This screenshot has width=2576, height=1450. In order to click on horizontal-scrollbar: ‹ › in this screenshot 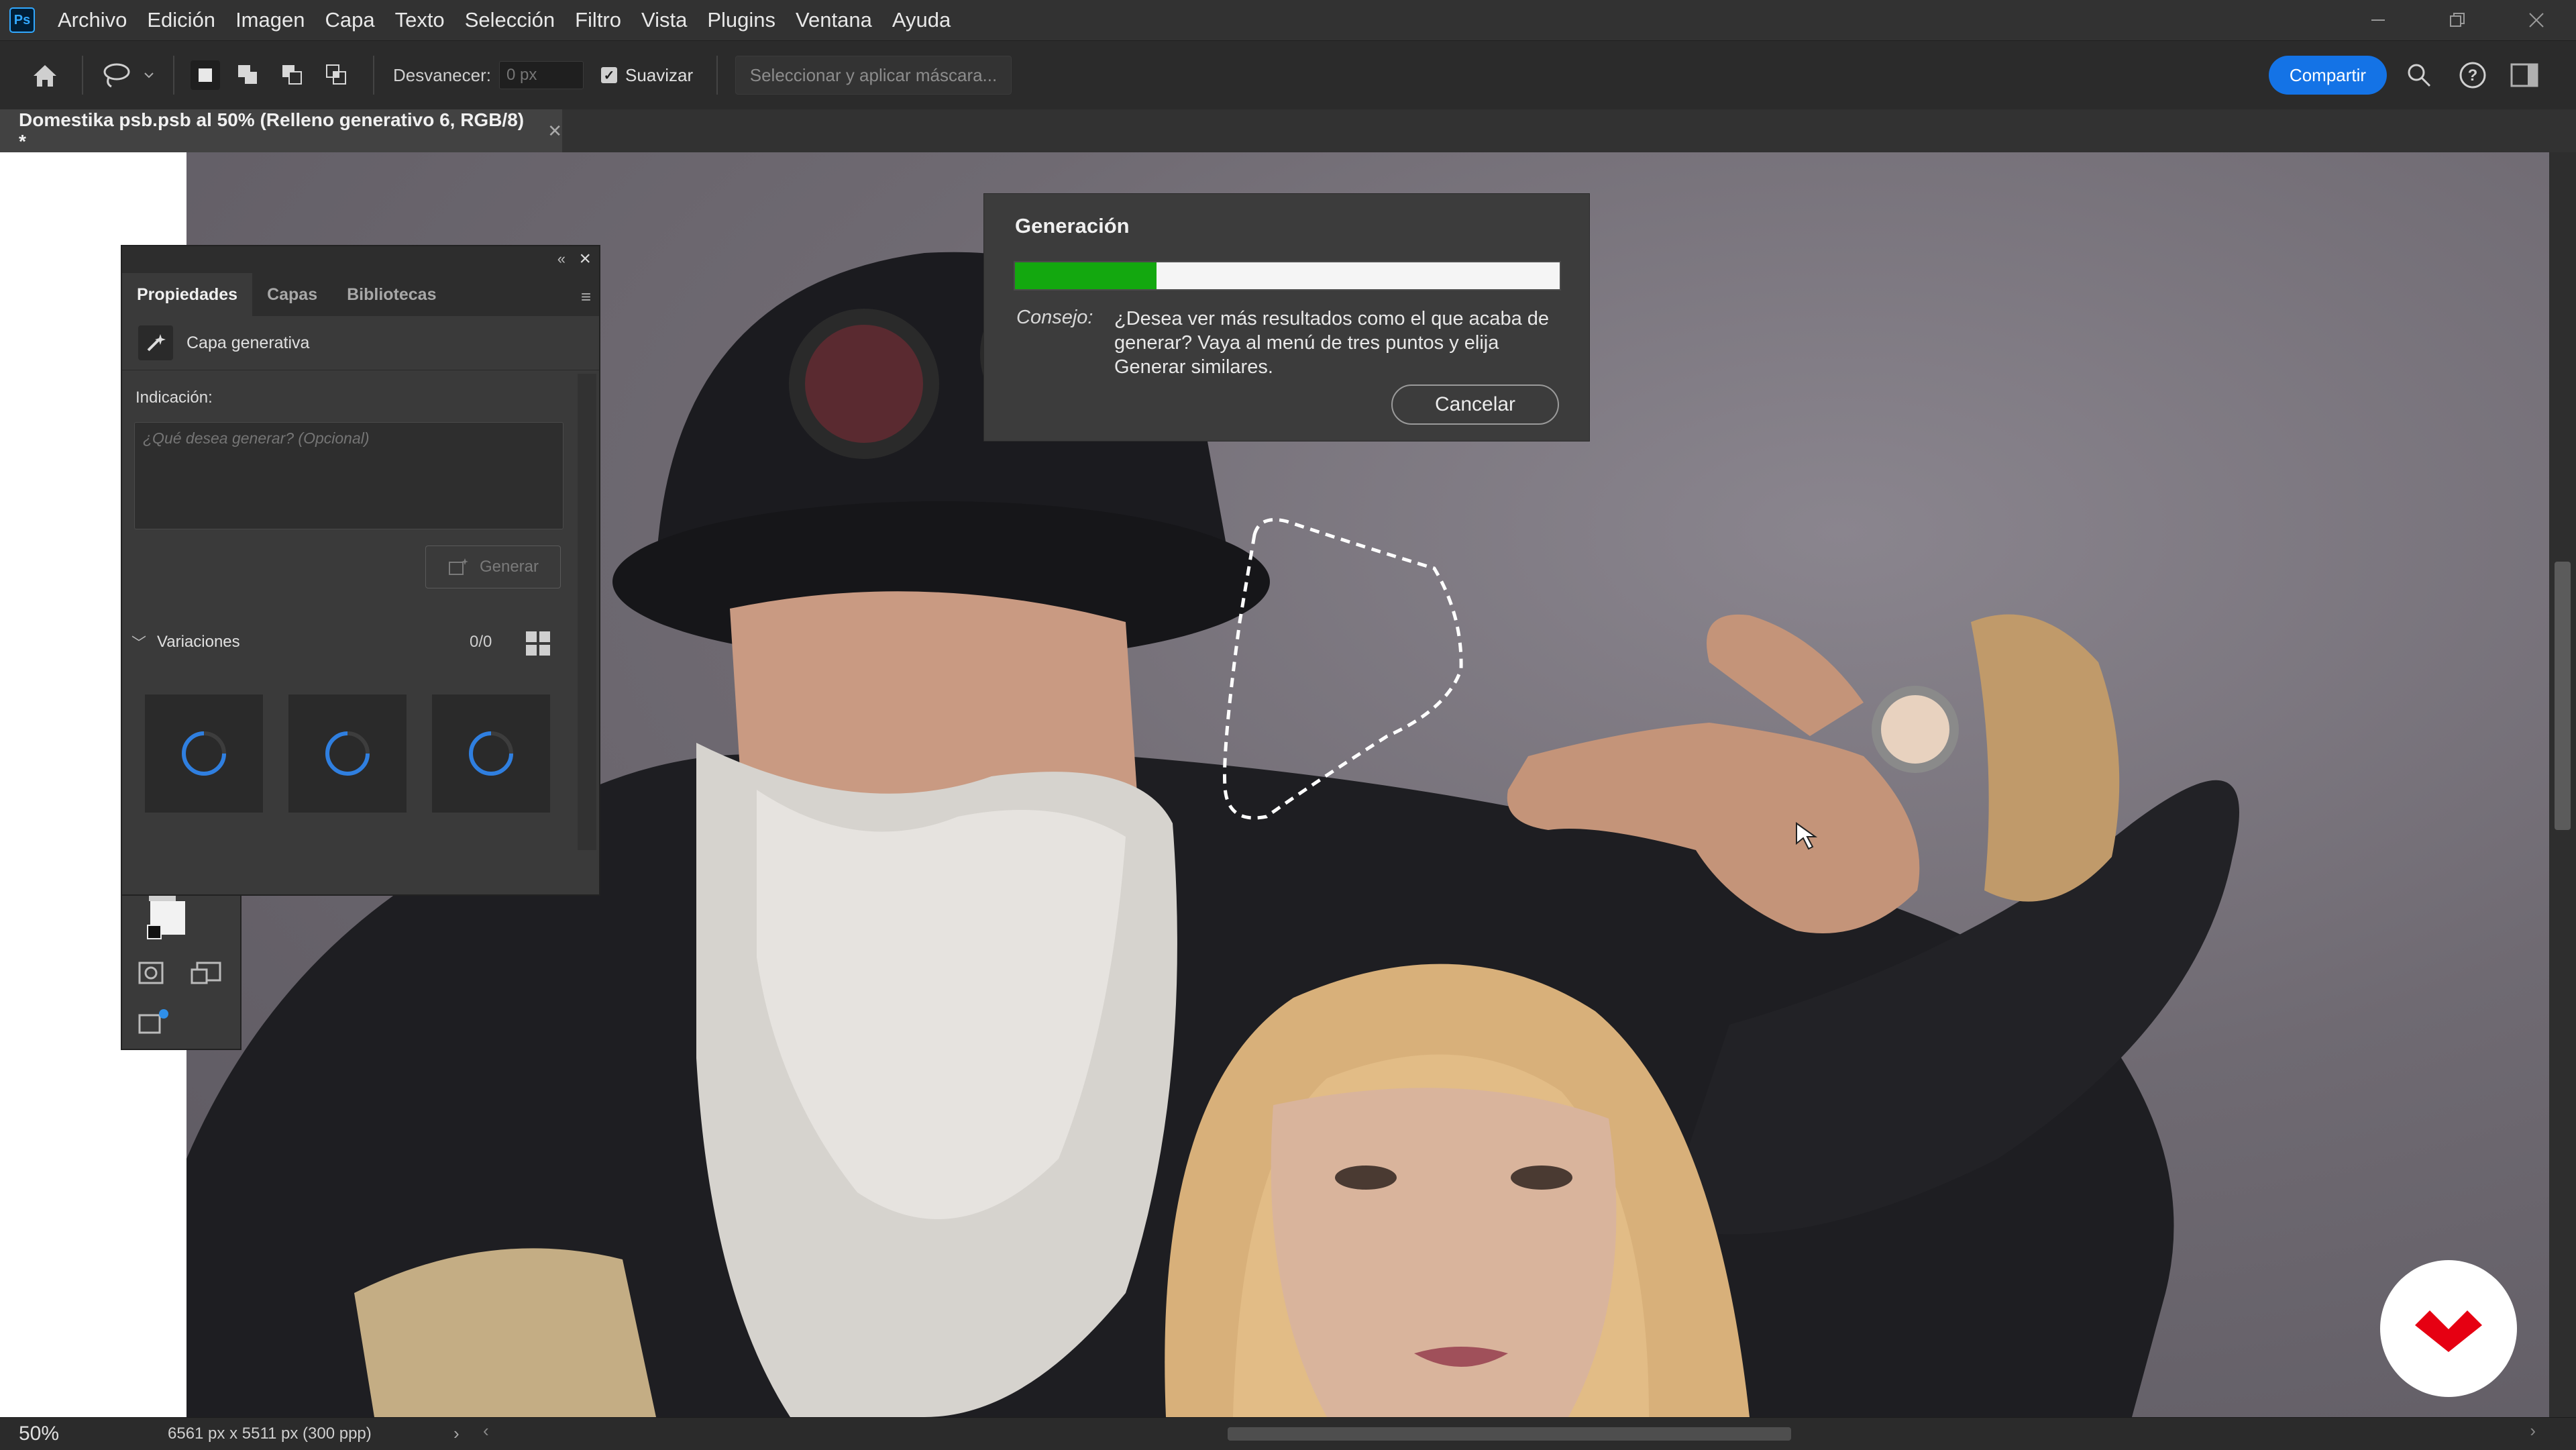, I will do `click(1509, 1431)`.